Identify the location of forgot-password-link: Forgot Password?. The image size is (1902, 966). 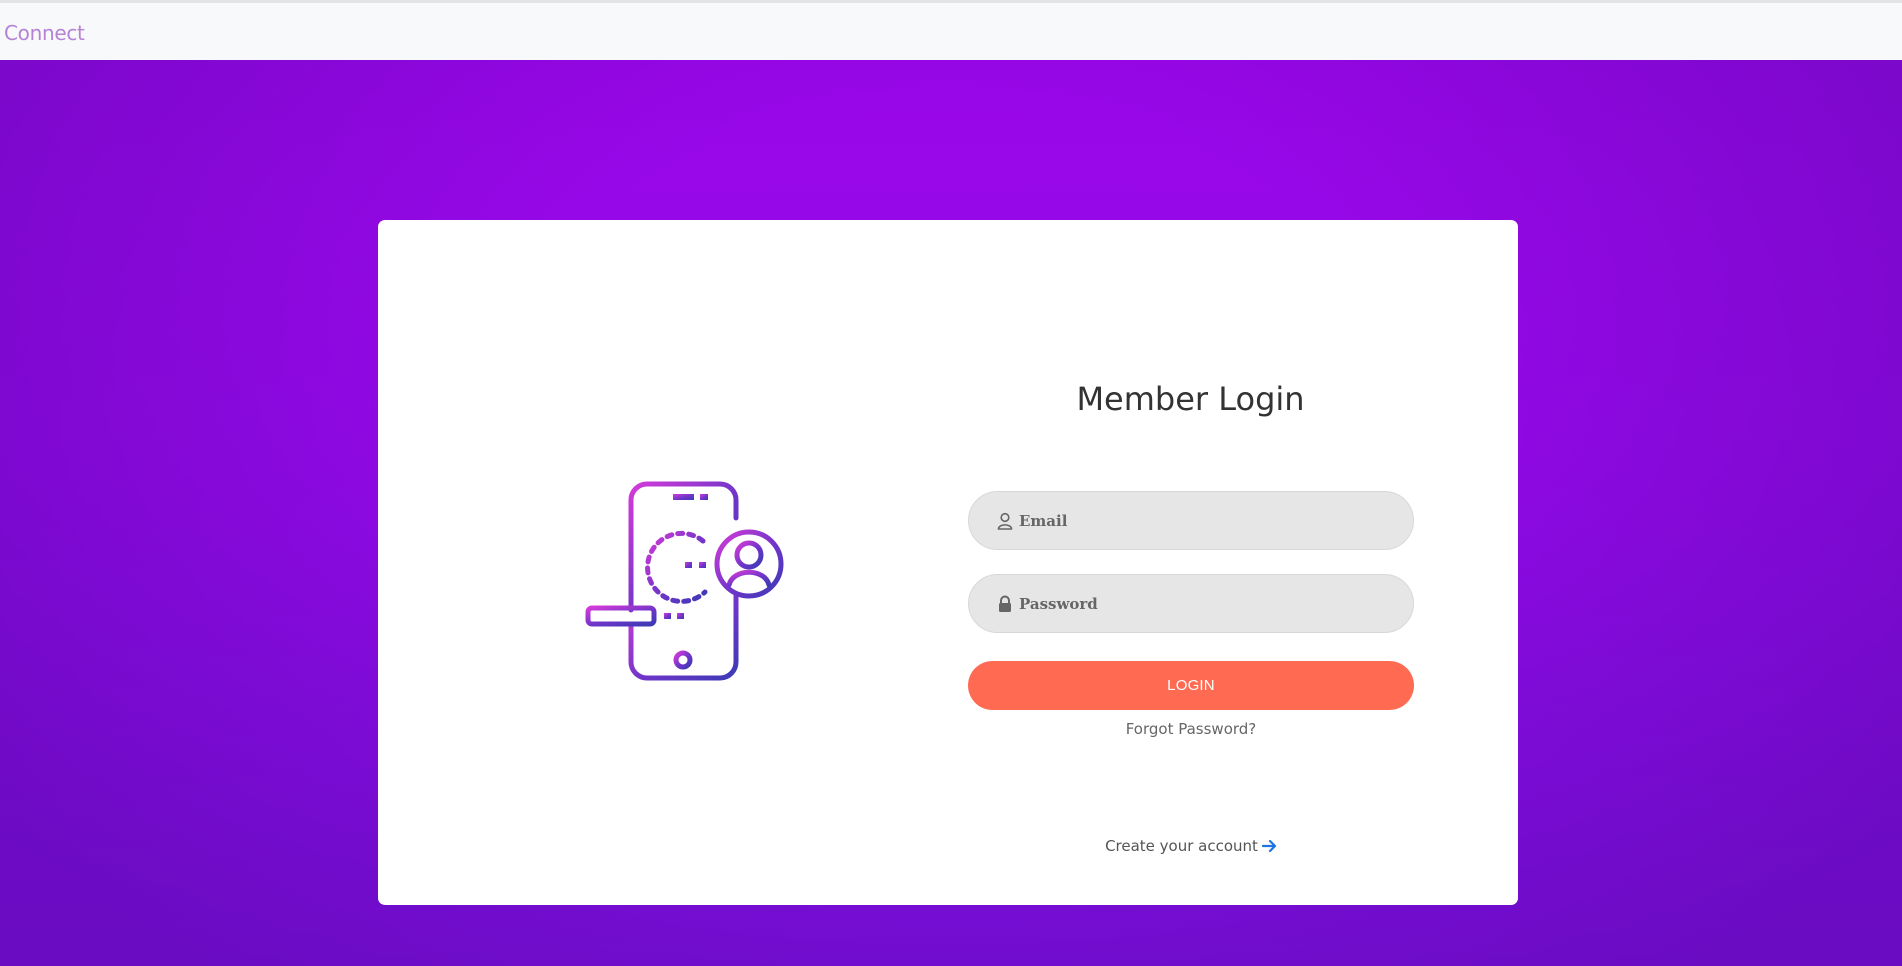
(1191, 729).